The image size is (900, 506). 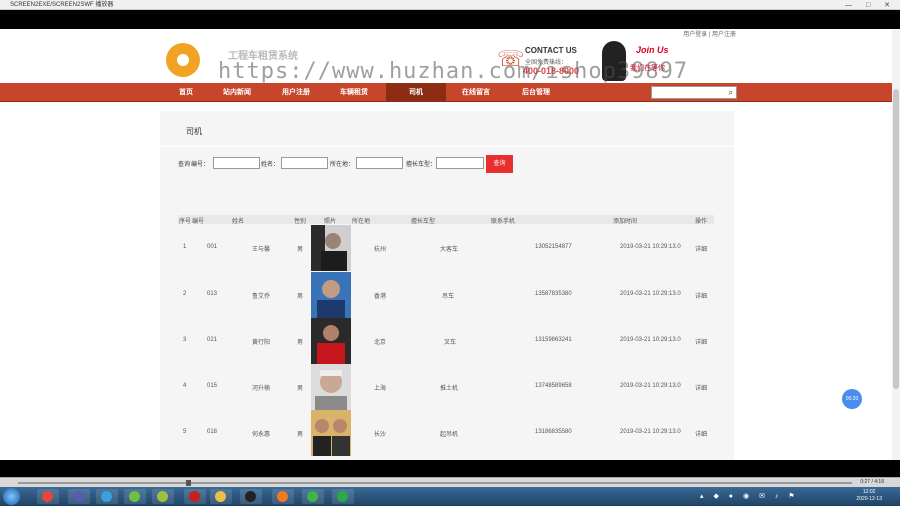 What do you see at coordinates (499, 164) in the screenshot?
I see `query-button: 查询` at bounding box center [499, 164].